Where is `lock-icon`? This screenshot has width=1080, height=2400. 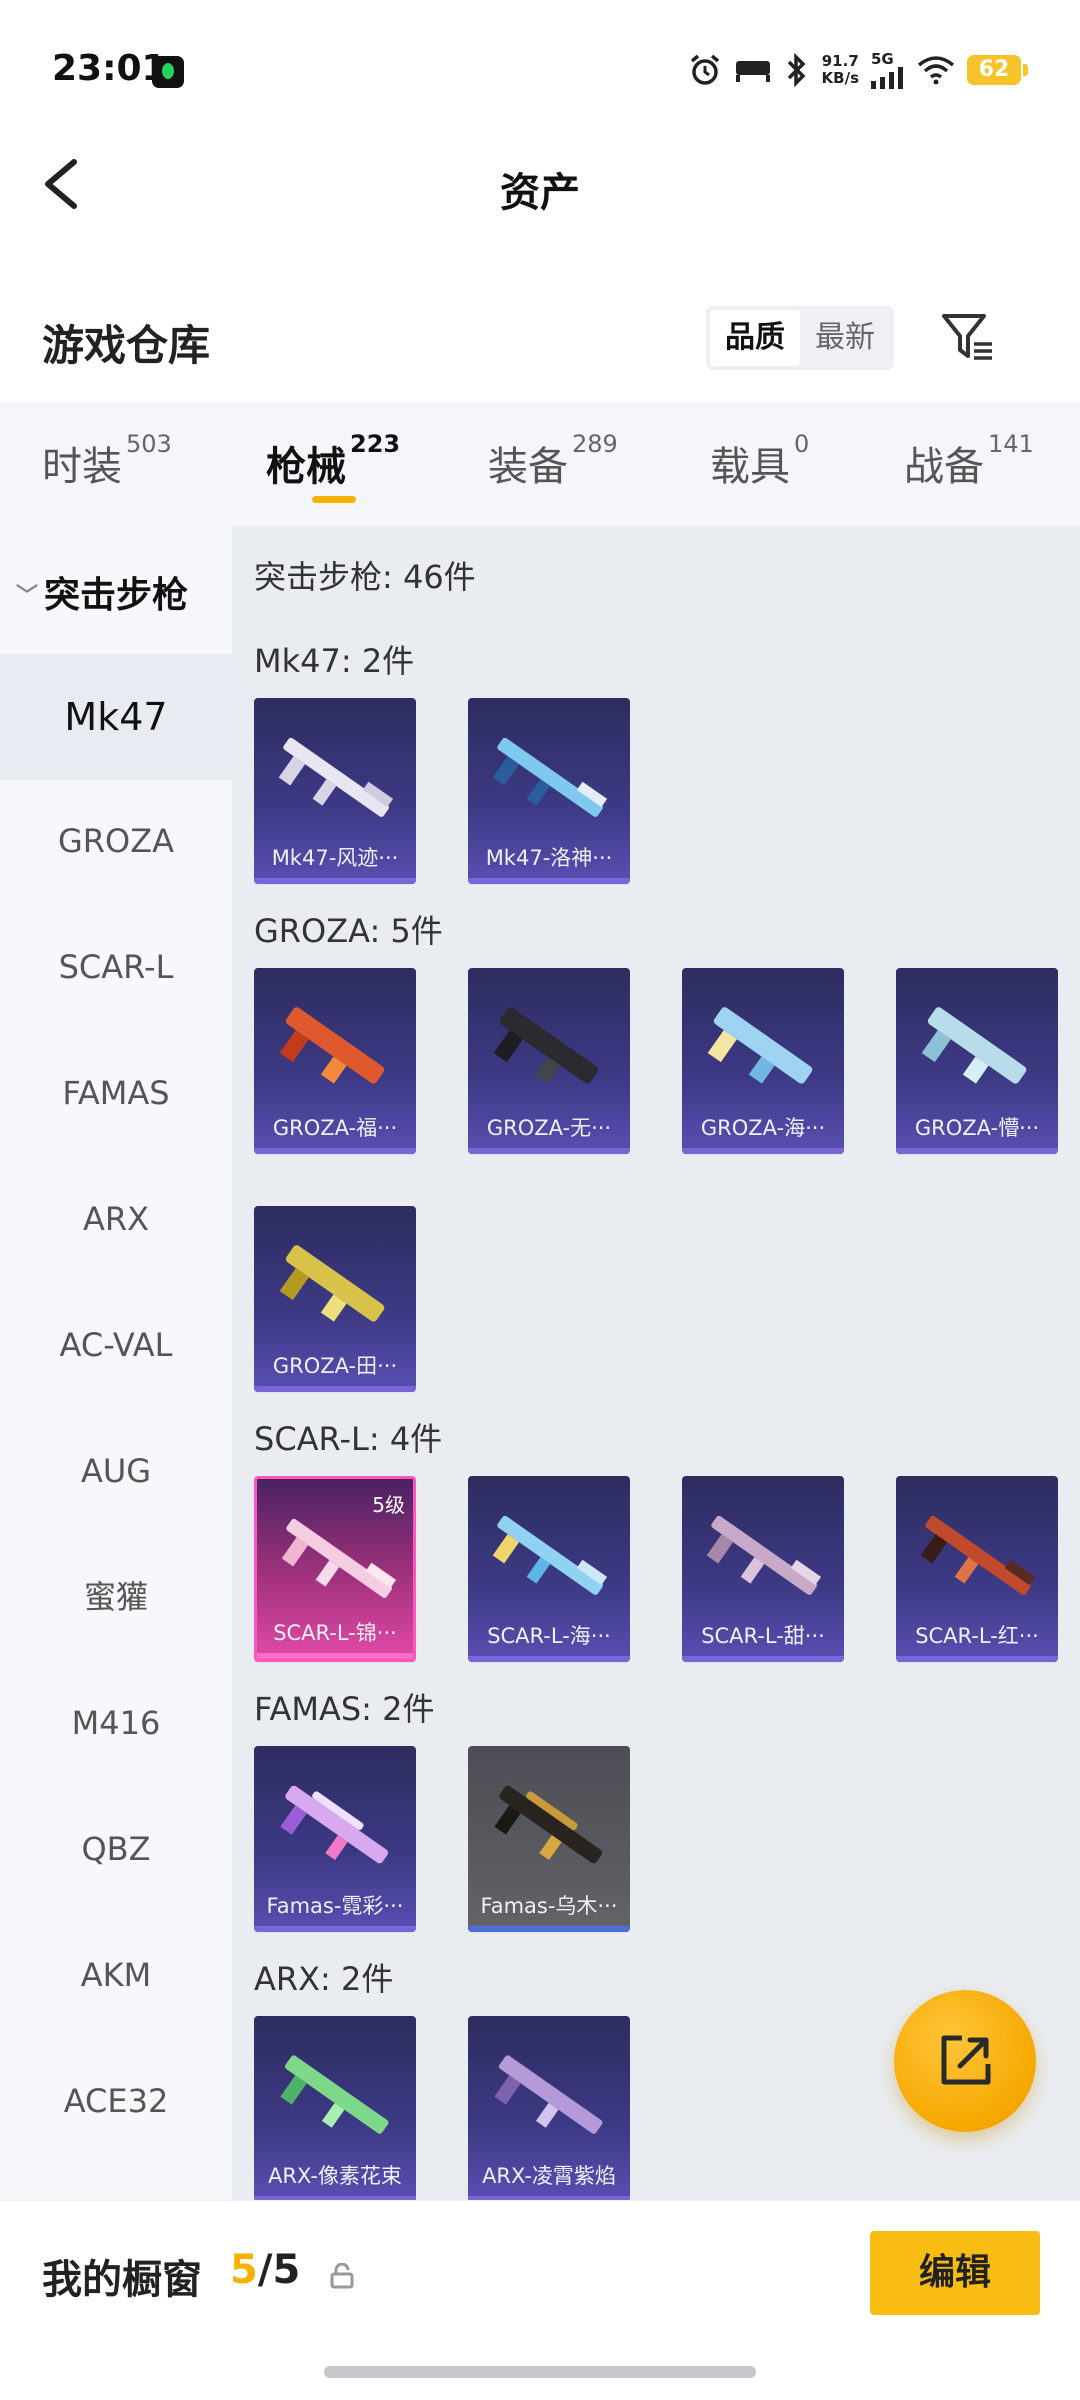 lock-icon is located at coordinates (342, 2276).